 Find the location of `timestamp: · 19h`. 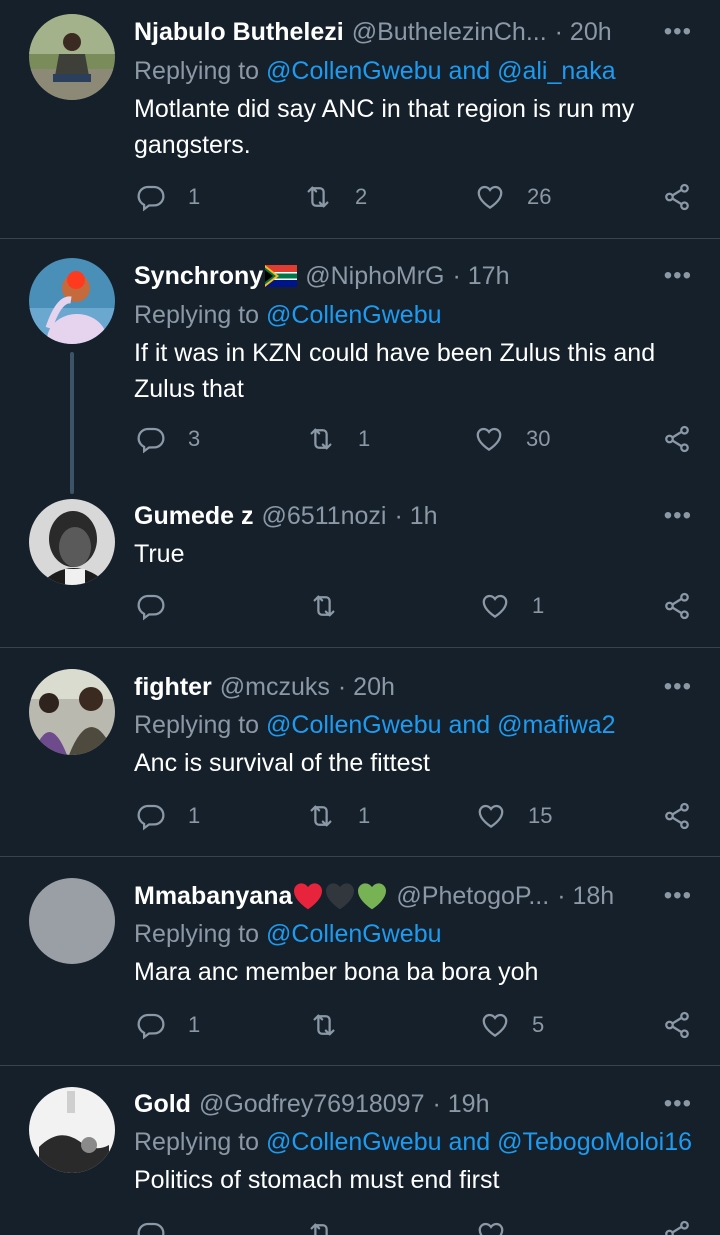

timestamp: · 19h is located at coordinates (460, 1104).